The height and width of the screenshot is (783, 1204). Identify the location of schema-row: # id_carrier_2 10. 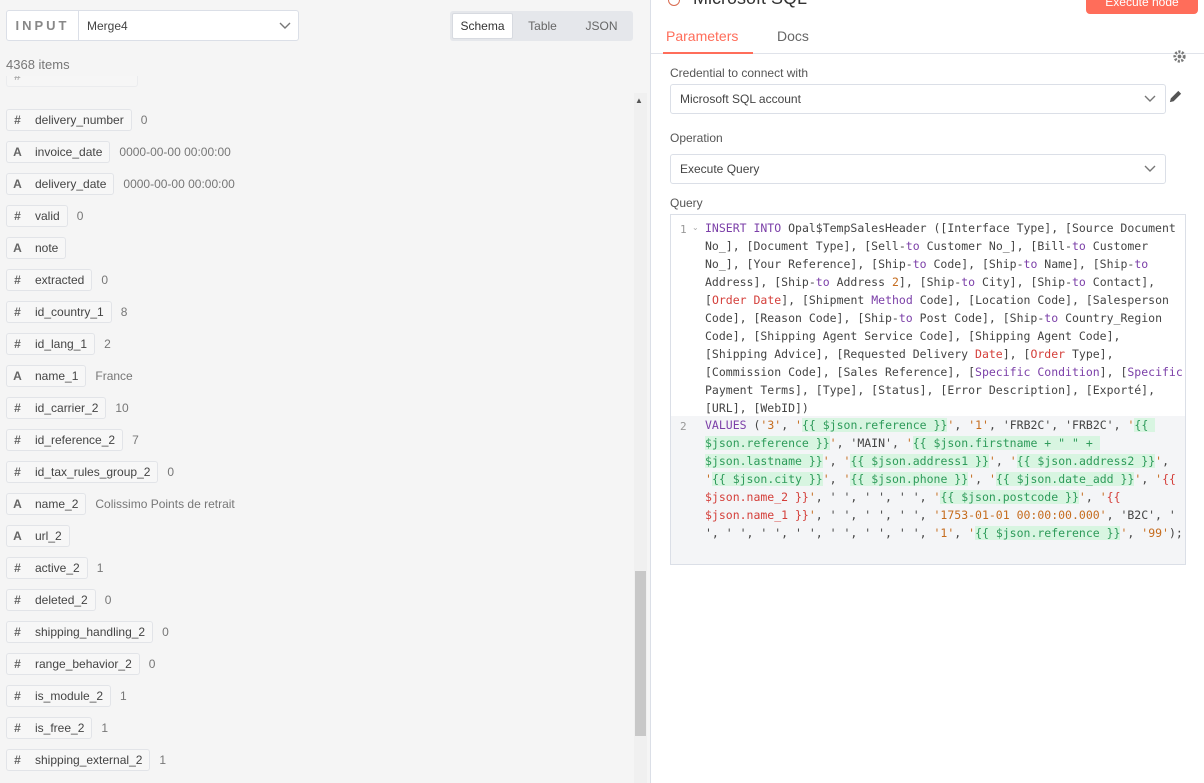
(67, 408).